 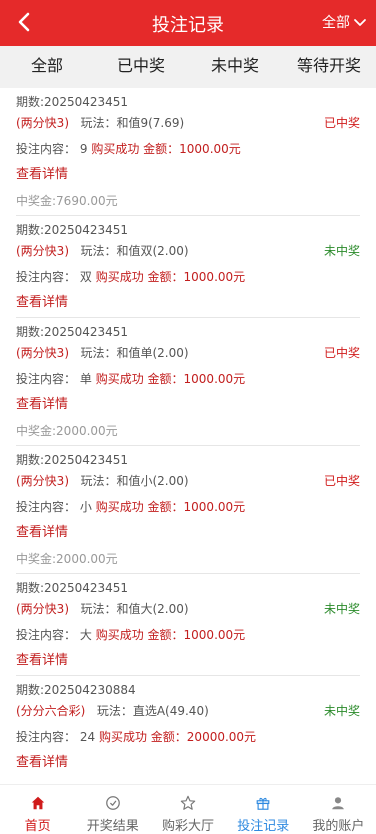 I want to click on nav-results-label: 开奖结果, so click(x=112, y=826).